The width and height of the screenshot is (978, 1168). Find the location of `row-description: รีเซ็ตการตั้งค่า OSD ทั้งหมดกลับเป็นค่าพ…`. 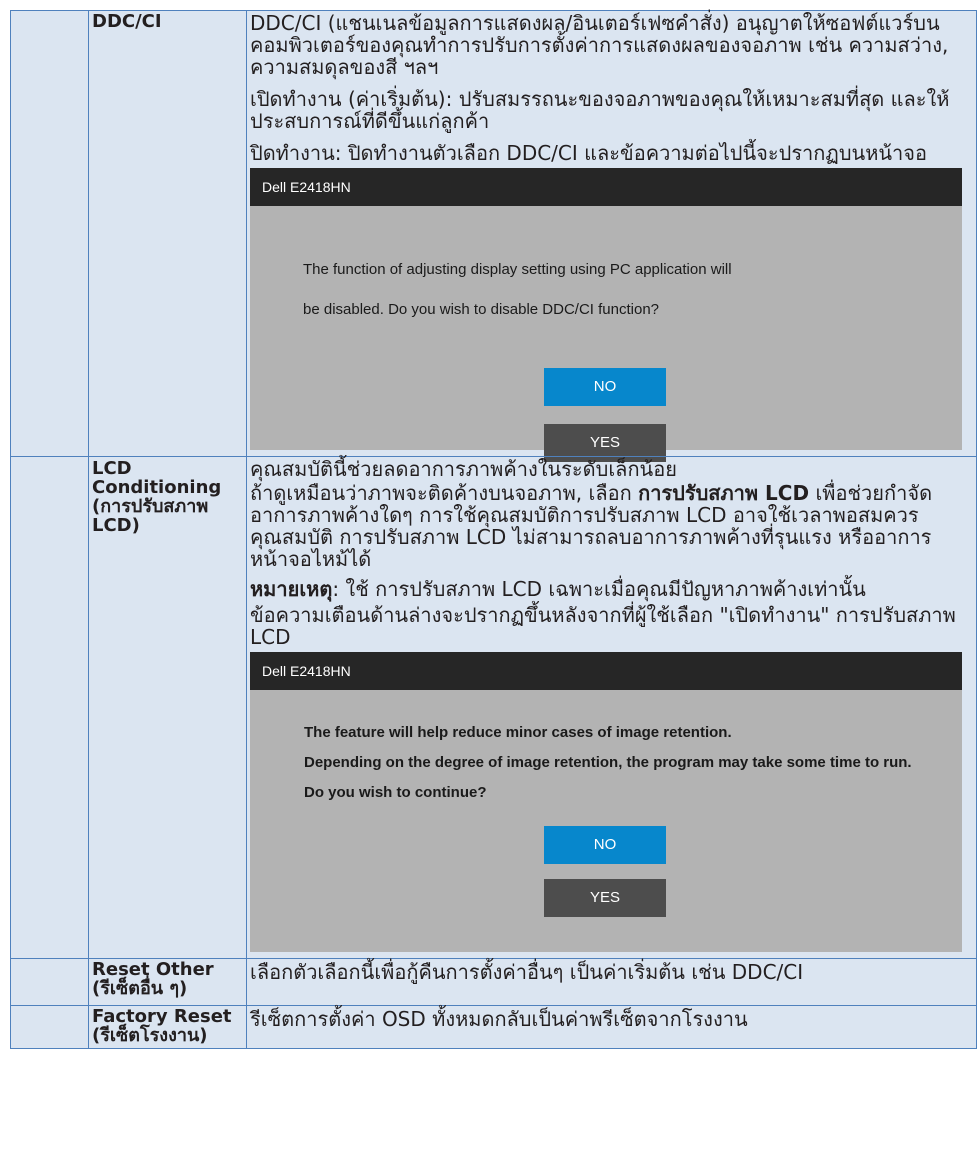

row-description: รีเซ็ตการตั้งค่า OSD ทั้งหมดกลับเป็นค่าพ… is located at coordinates (611, 1027).